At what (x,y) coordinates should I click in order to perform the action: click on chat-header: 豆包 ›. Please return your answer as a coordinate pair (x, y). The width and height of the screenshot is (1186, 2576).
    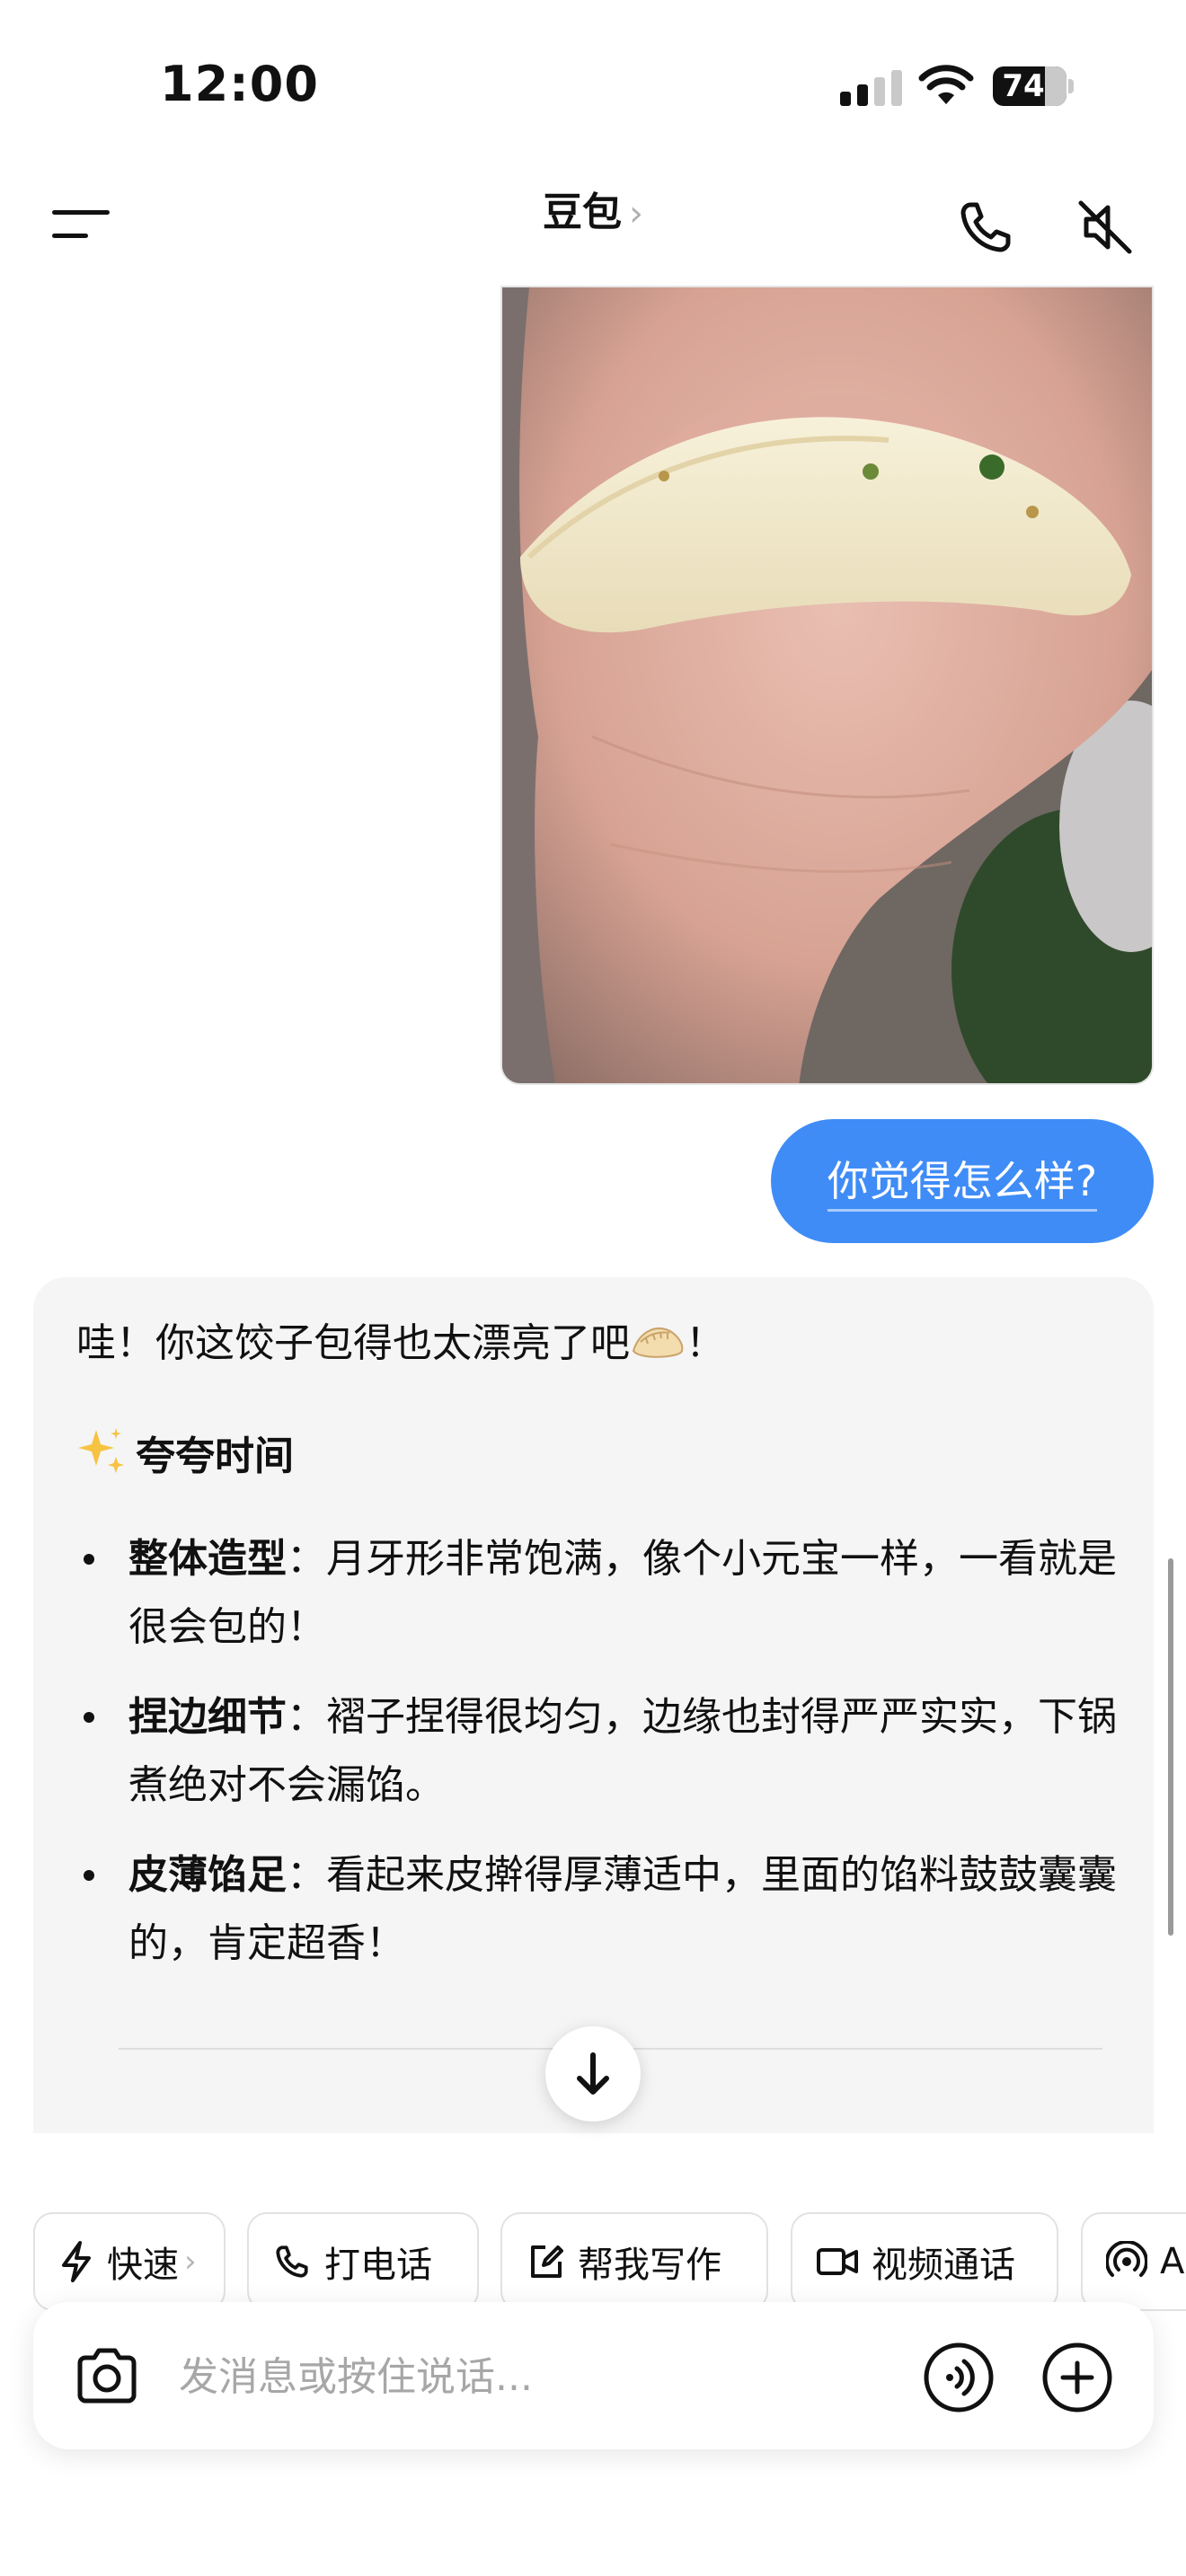
    Looking at the image, I should click on (593, 224).